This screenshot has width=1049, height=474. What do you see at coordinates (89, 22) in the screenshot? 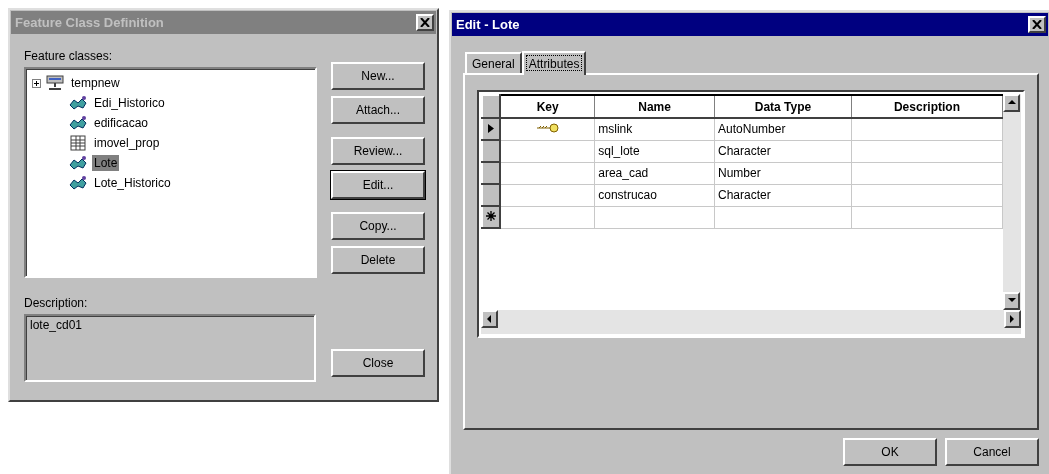
I see `window-title: Feature Class Definition` at bounding box center [89, 22].